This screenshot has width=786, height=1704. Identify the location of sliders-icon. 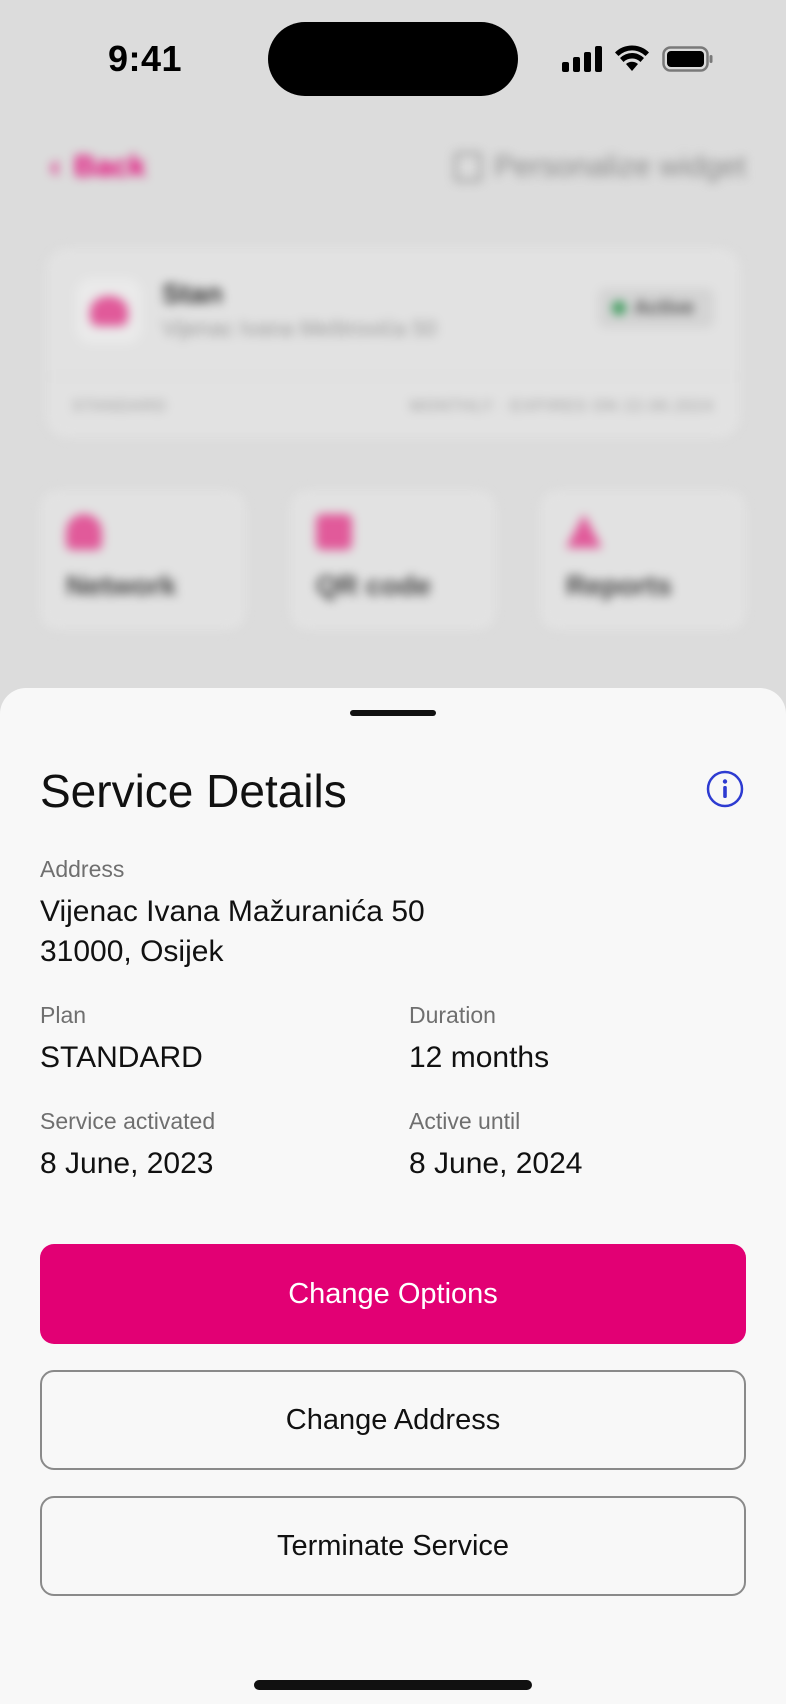
(468, 167).